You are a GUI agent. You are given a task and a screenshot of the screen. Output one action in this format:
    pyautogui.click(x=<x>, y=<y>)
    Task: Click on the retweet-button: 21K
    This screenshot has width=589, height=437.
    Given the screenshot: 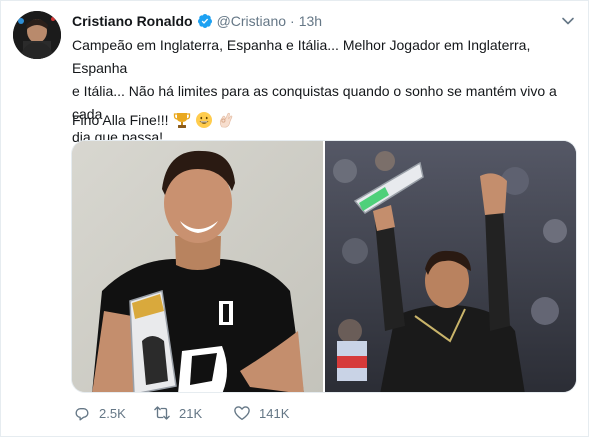 What is the action you would take?
    pyautogui.click(x=193, y=413)
    